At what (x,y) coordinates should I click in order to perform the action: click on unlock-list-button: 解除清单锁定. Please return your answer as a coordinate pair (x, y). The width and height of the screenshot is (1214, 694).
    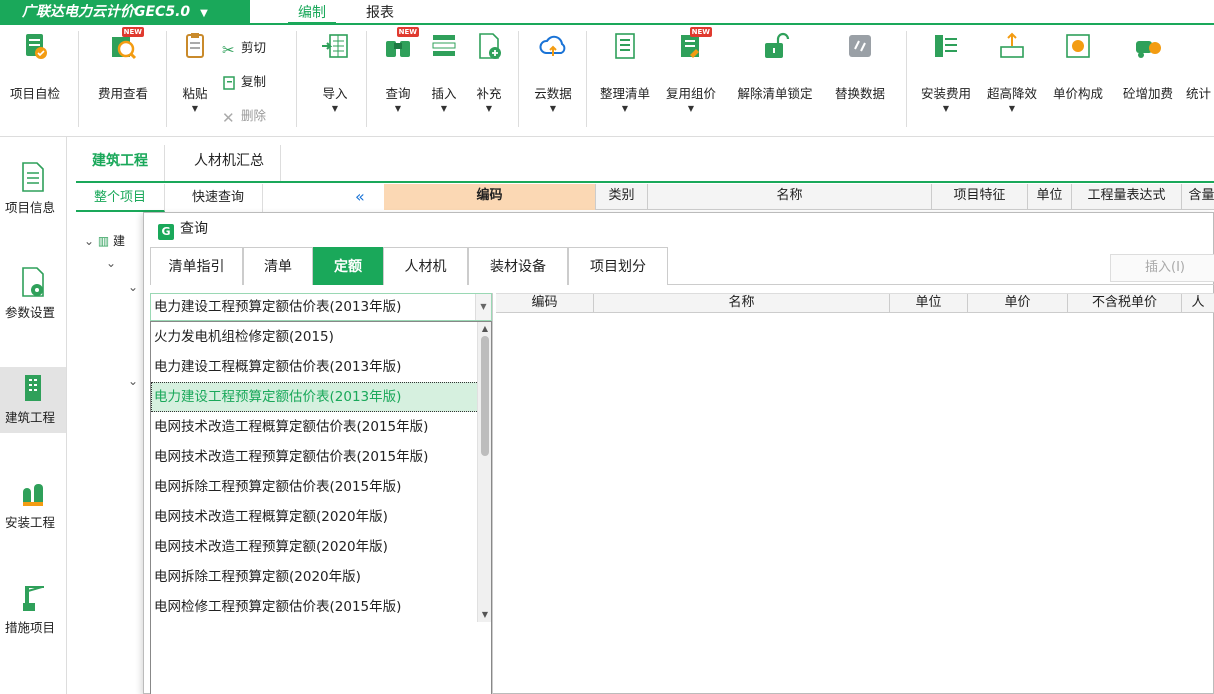
    Looking at the image, I should click on (775, 66).